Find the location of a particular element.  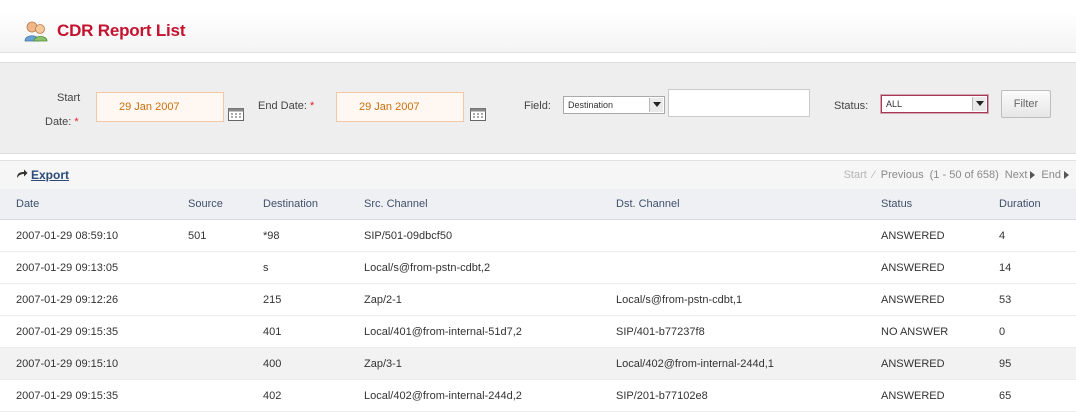

cell-destination: 401 is located at coordinates (313, 331).